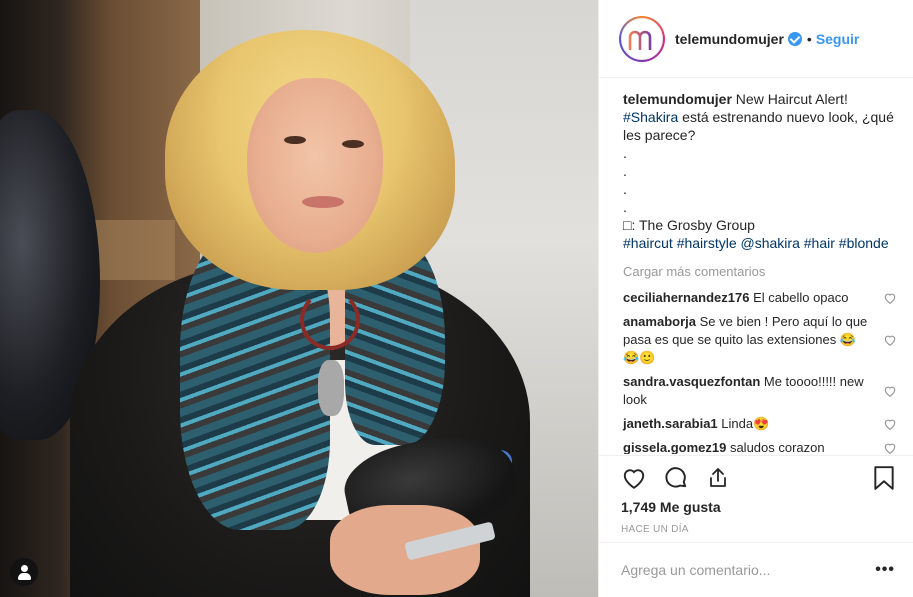 The width and height of the screenshot is (913, 597). I want to click on comment-text: saludos corazon, so click(777, 447).